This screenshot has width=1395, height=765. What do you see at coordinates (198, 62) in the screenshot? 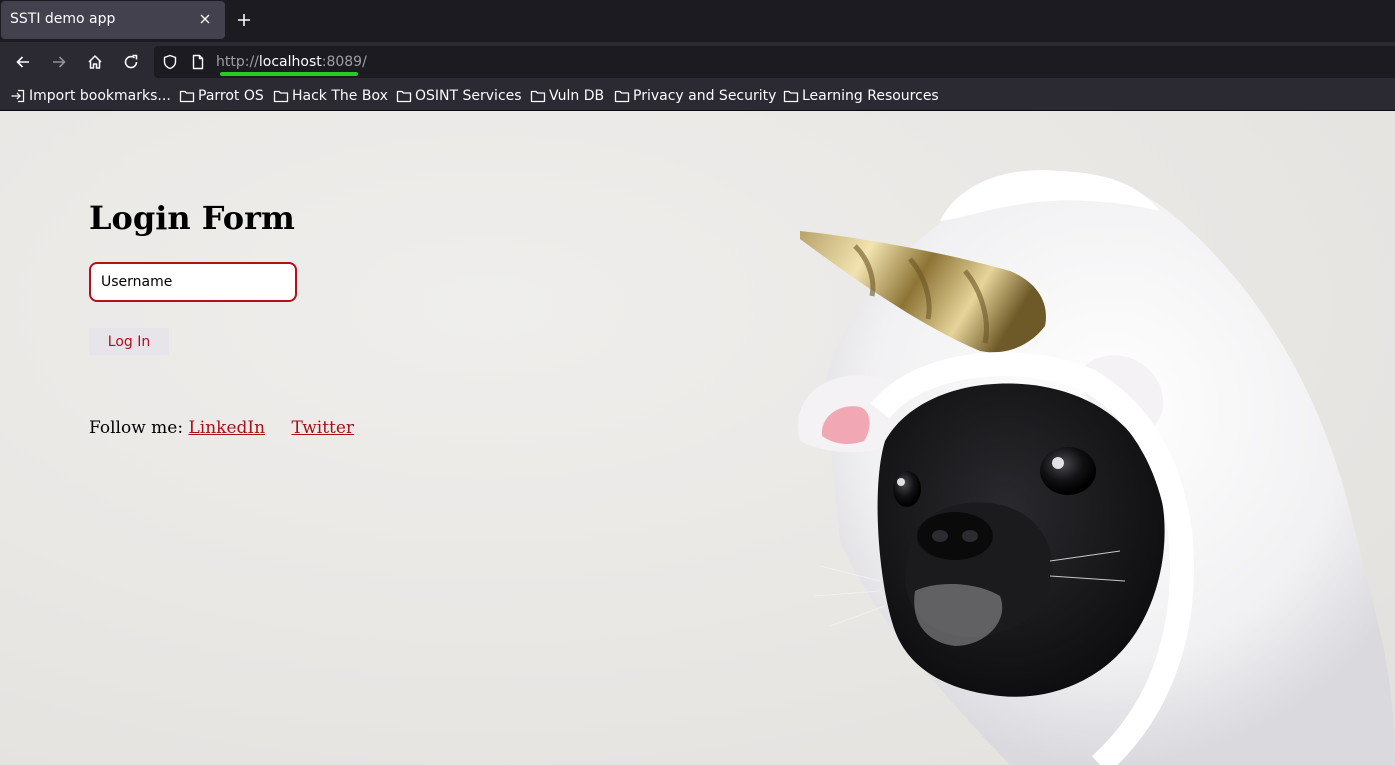
I see `page-icon` at bounding box center [198, 62].